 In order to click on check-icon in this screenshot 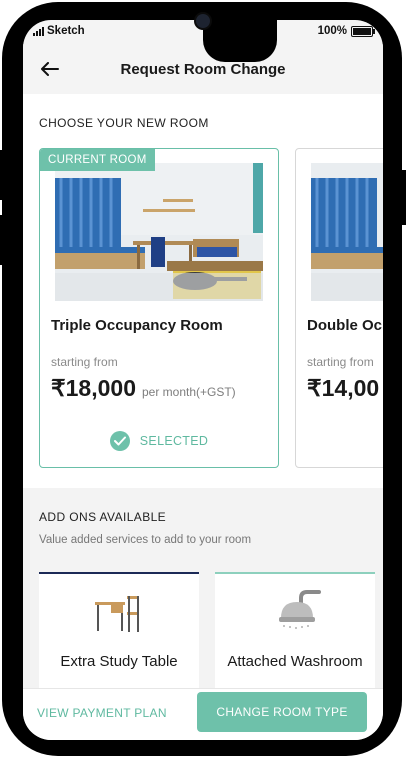, I will do `click(119, 441)`.